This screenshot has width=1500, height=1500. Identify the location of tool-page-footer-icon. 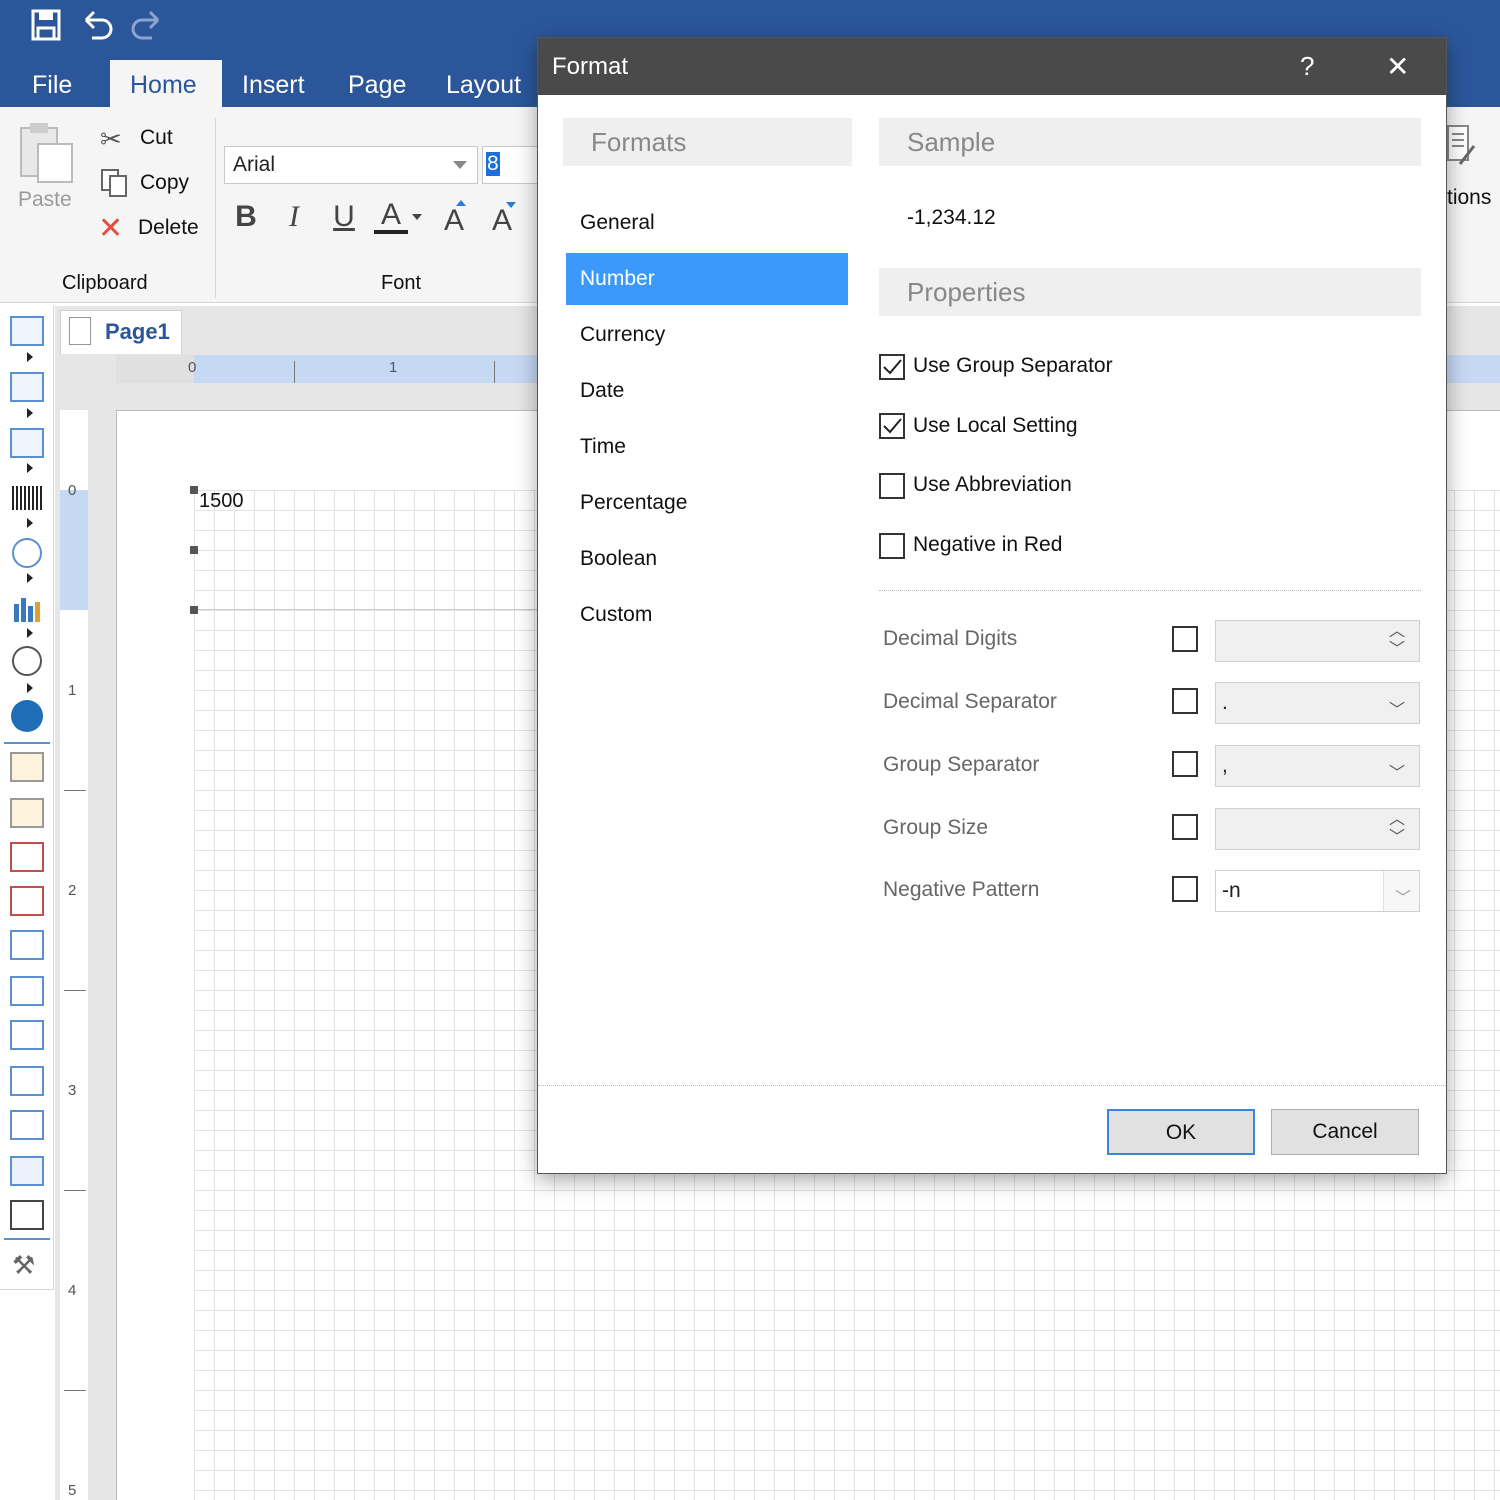
(27, 813).